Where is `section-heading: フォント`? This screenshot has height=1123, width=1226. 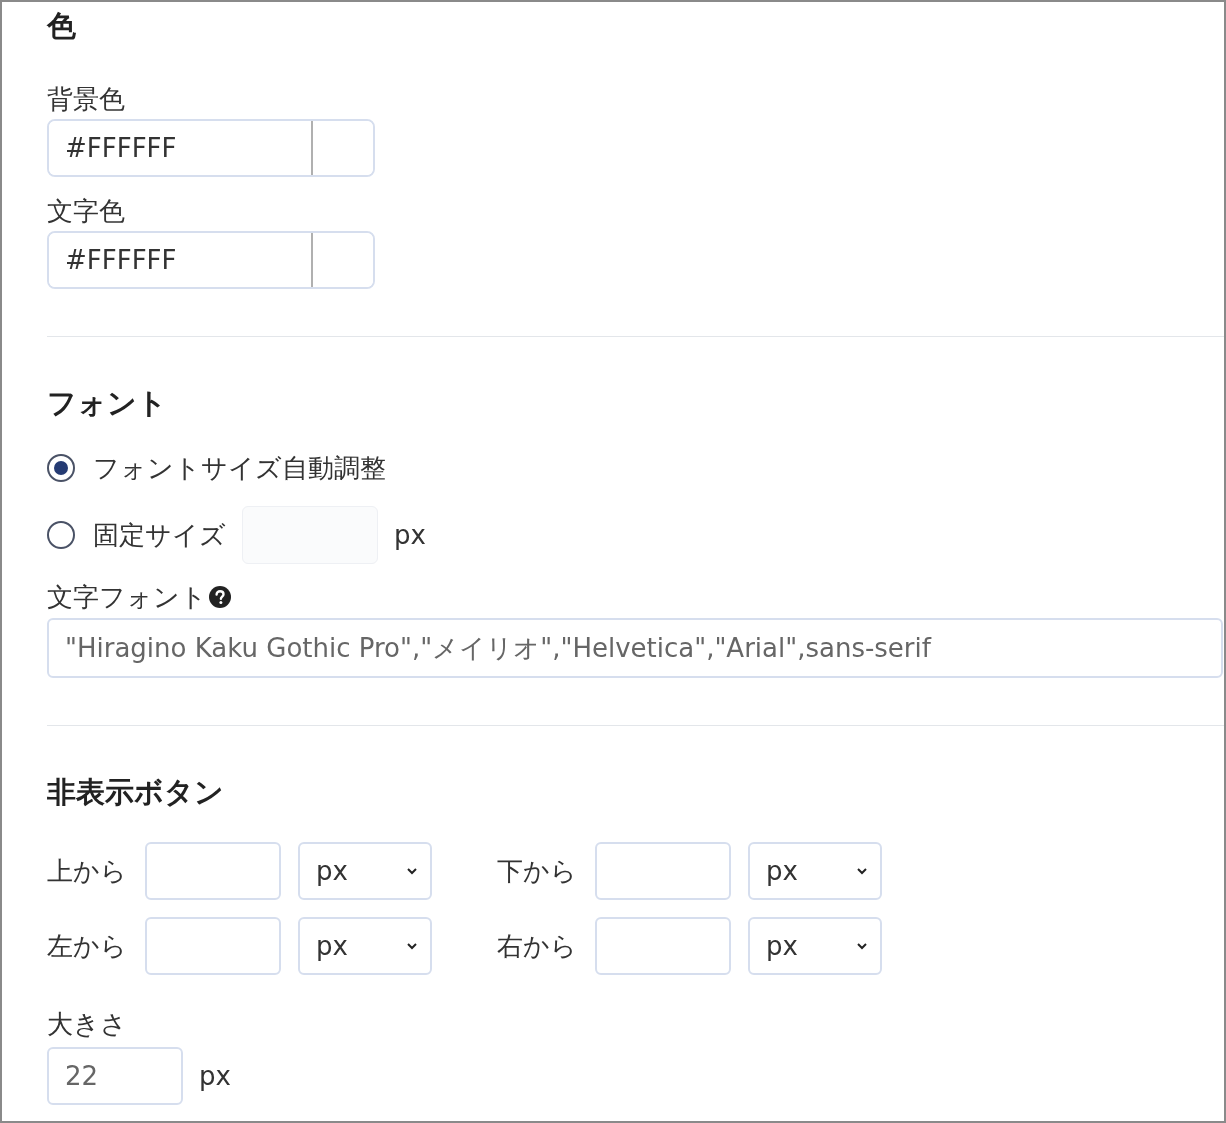 section-heading: フォント is located at coordinates (107, 403).